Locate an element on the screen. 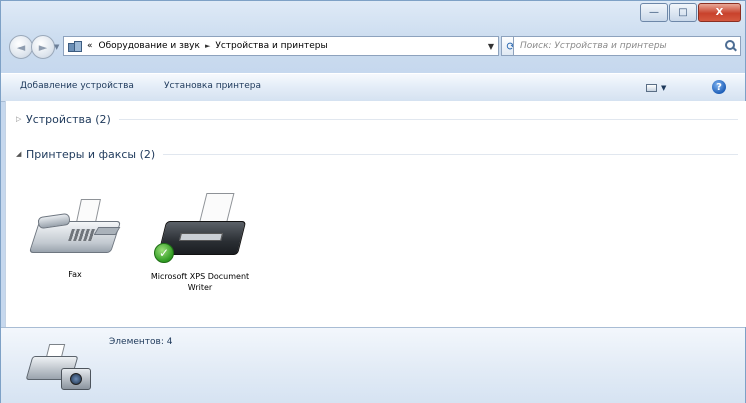 This screenshot has height=403, width=746. expand-icon: ▷ is located at coordinates (19, 119).